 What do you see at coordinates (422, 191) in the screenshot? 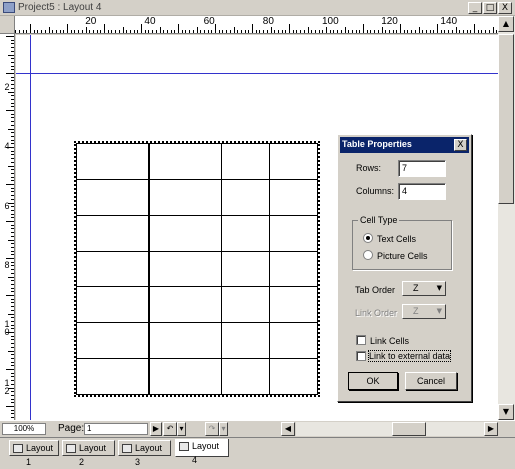
I see `columns-field: 4` at bounding box center [422, 191].